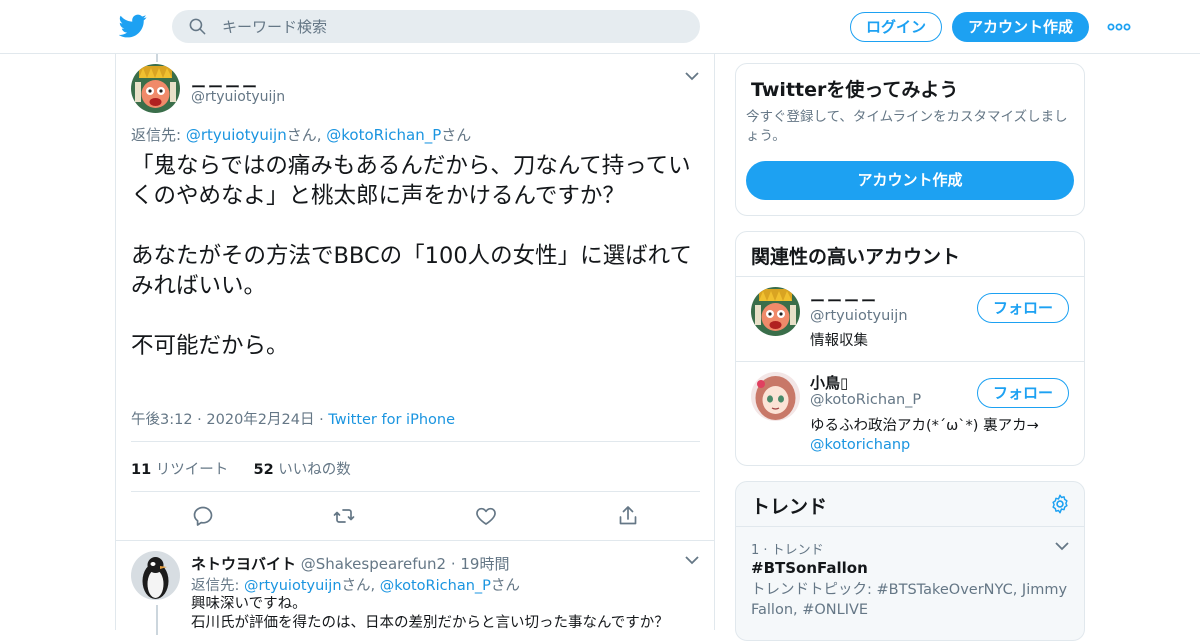 The image size is (1200, 641). I want to click on reply-author-line: ネトウヨバイト @Shakespearefun2 · 19時間, so click(350, 563).